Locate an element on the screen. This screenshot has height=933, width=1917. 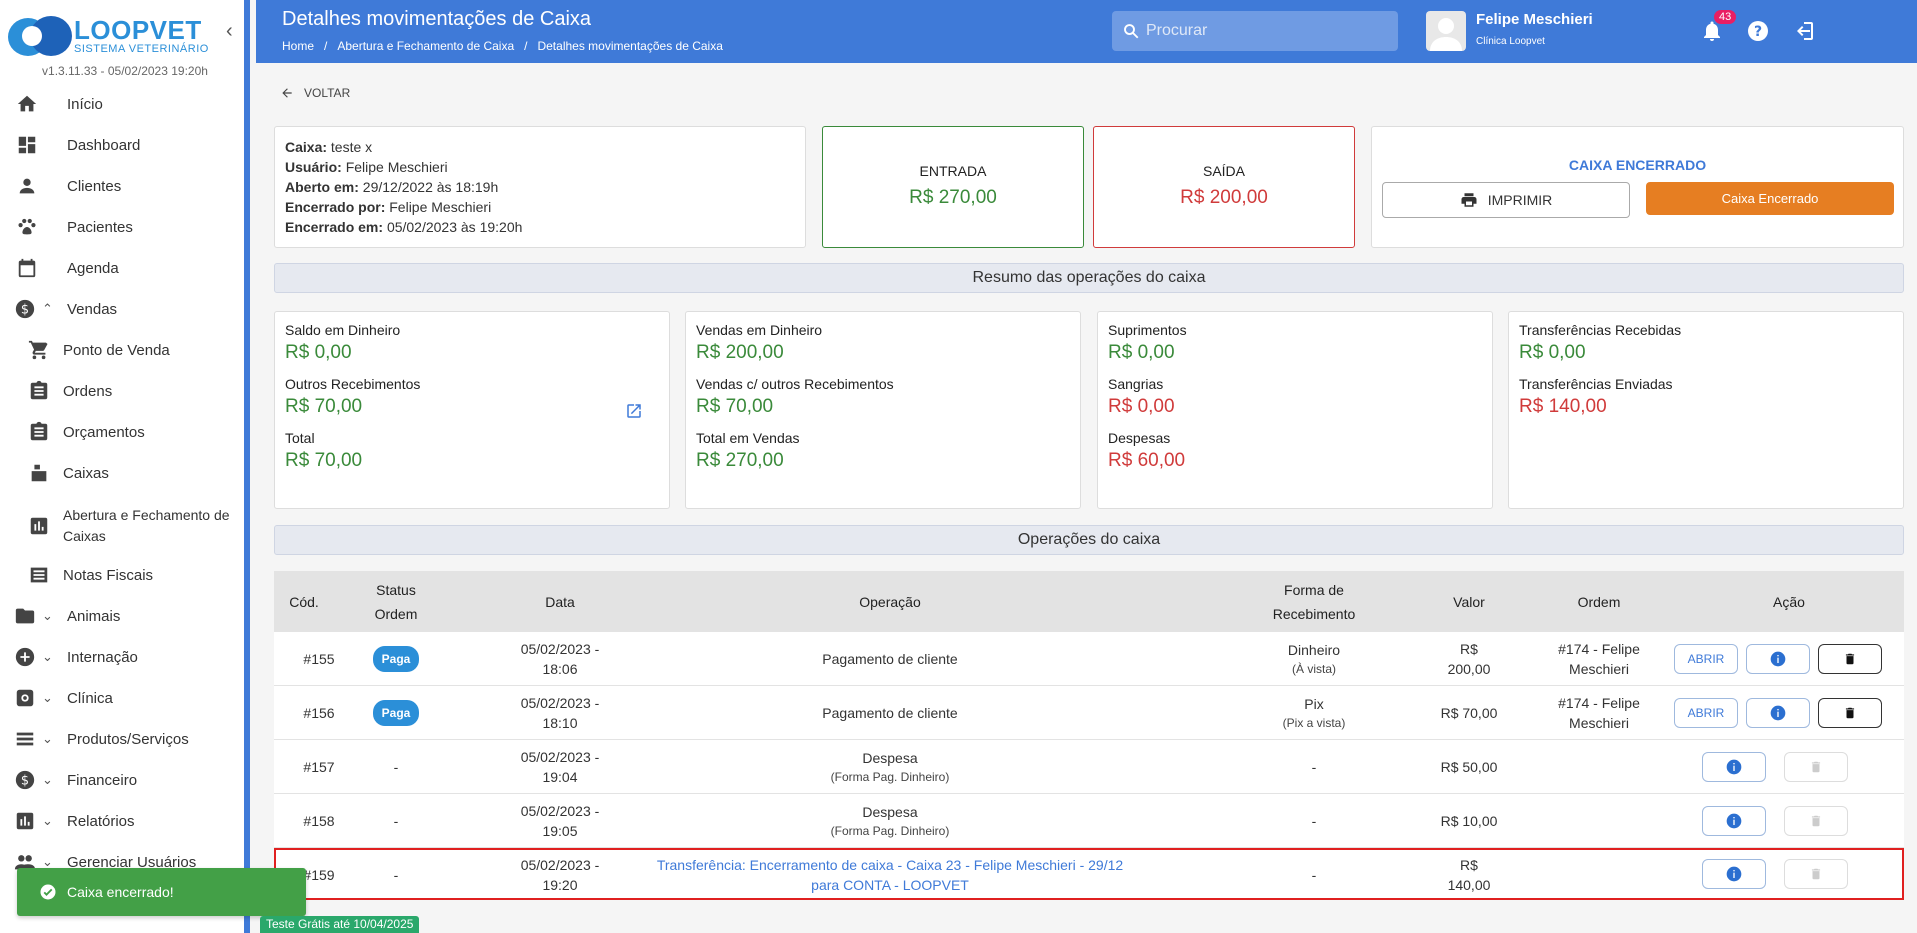
page-title: Detalhes movimentações de Caixa is located at coordinates (437, 19).